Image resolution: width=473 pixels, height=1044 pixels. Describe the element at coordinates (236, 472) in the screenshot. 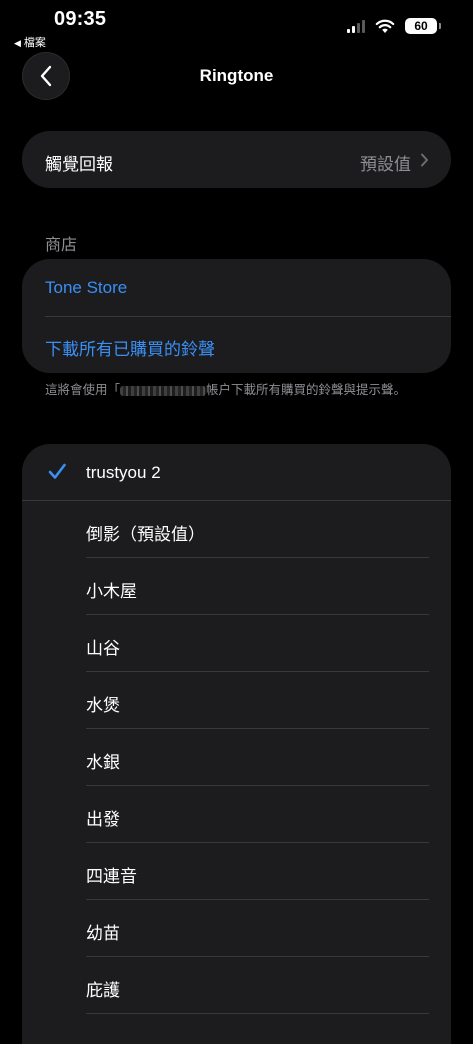

I see `ringtone-row: trustyou 2` at that location.